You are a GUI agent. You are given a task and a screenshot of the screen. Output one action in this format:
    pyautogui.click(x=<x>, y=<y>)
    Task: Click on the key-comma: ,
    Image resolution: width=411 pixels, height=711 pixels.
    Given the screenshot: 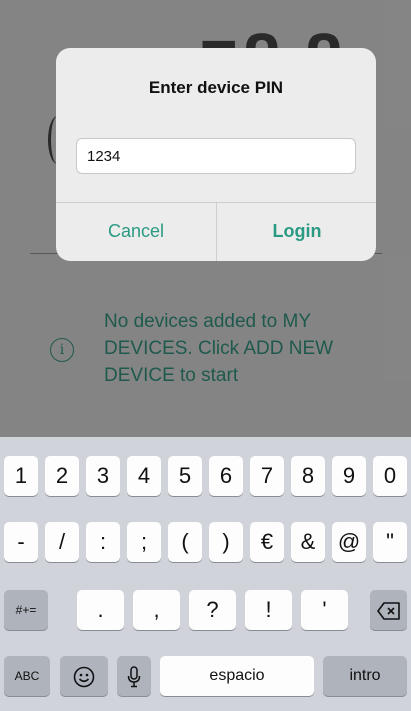 What is the action you would take?
    pyautogui.click(x=156, y=610)
    